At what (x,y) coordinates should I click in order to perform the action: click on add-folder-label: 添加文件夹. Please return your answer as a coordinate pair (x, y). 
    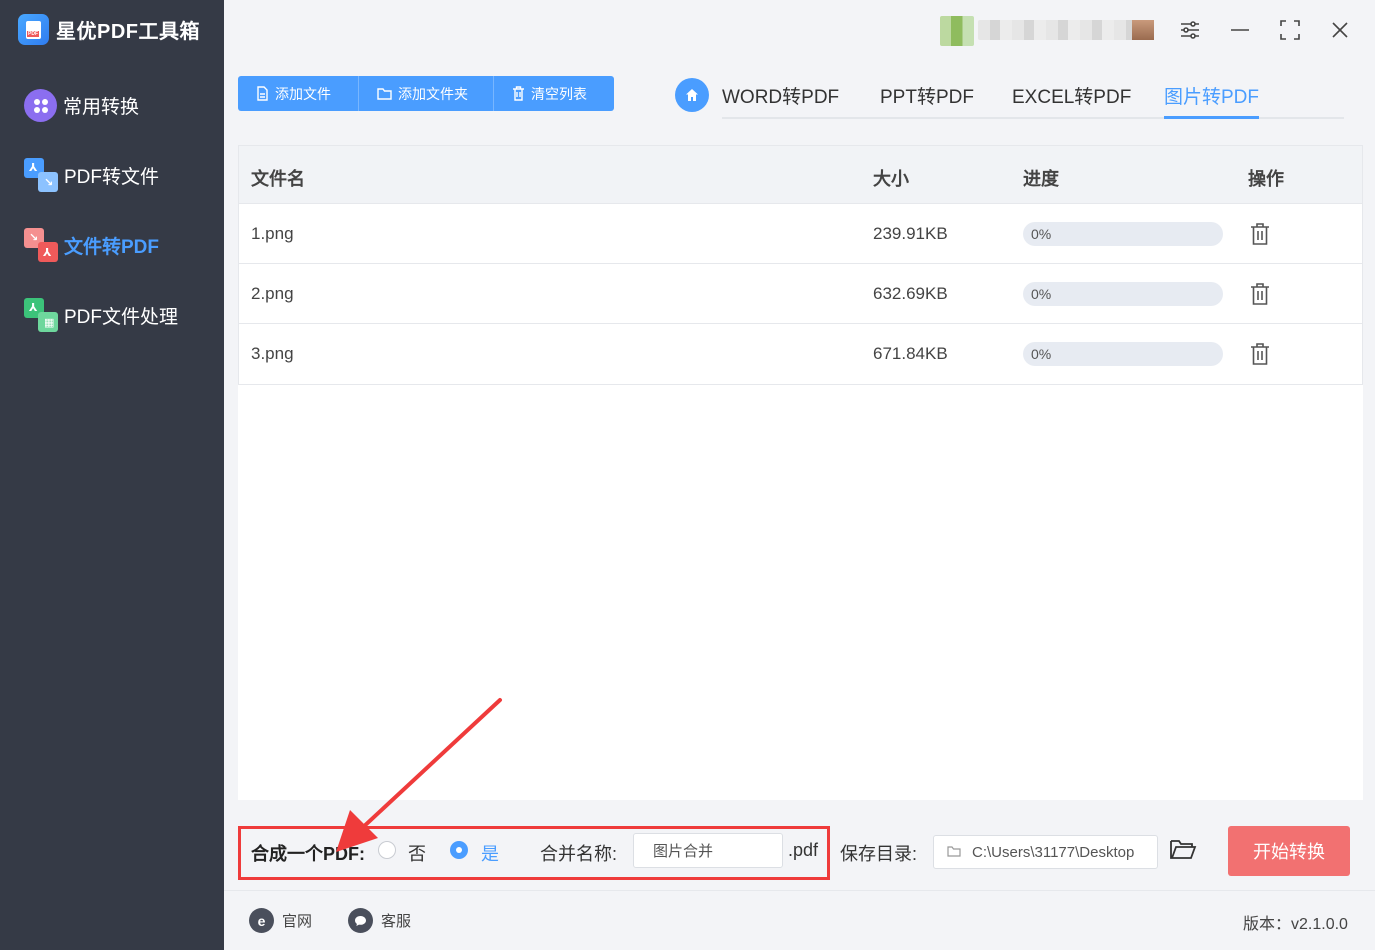
    Looking at the image, I should click on (433, 93).